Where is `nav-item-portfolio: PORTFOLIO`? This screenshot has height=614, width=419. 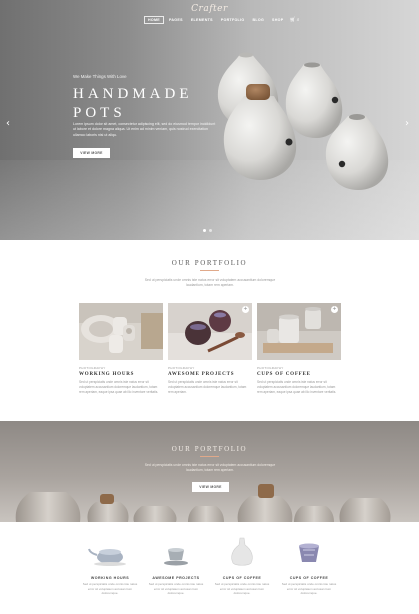
nav-item-portfolio: PORTFOLIO is located at coordinates (233, 20).